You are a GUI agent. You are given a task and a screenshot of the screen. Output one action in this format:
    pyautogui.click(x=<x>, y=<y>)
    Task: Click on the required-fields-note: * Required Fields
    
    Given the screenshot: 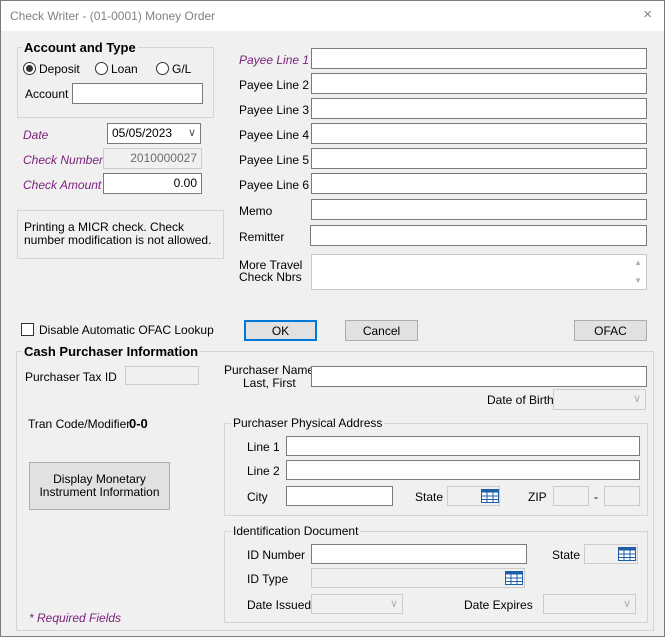 What is the action you would take?
    pyautogui.click(x=75, y=618)
    